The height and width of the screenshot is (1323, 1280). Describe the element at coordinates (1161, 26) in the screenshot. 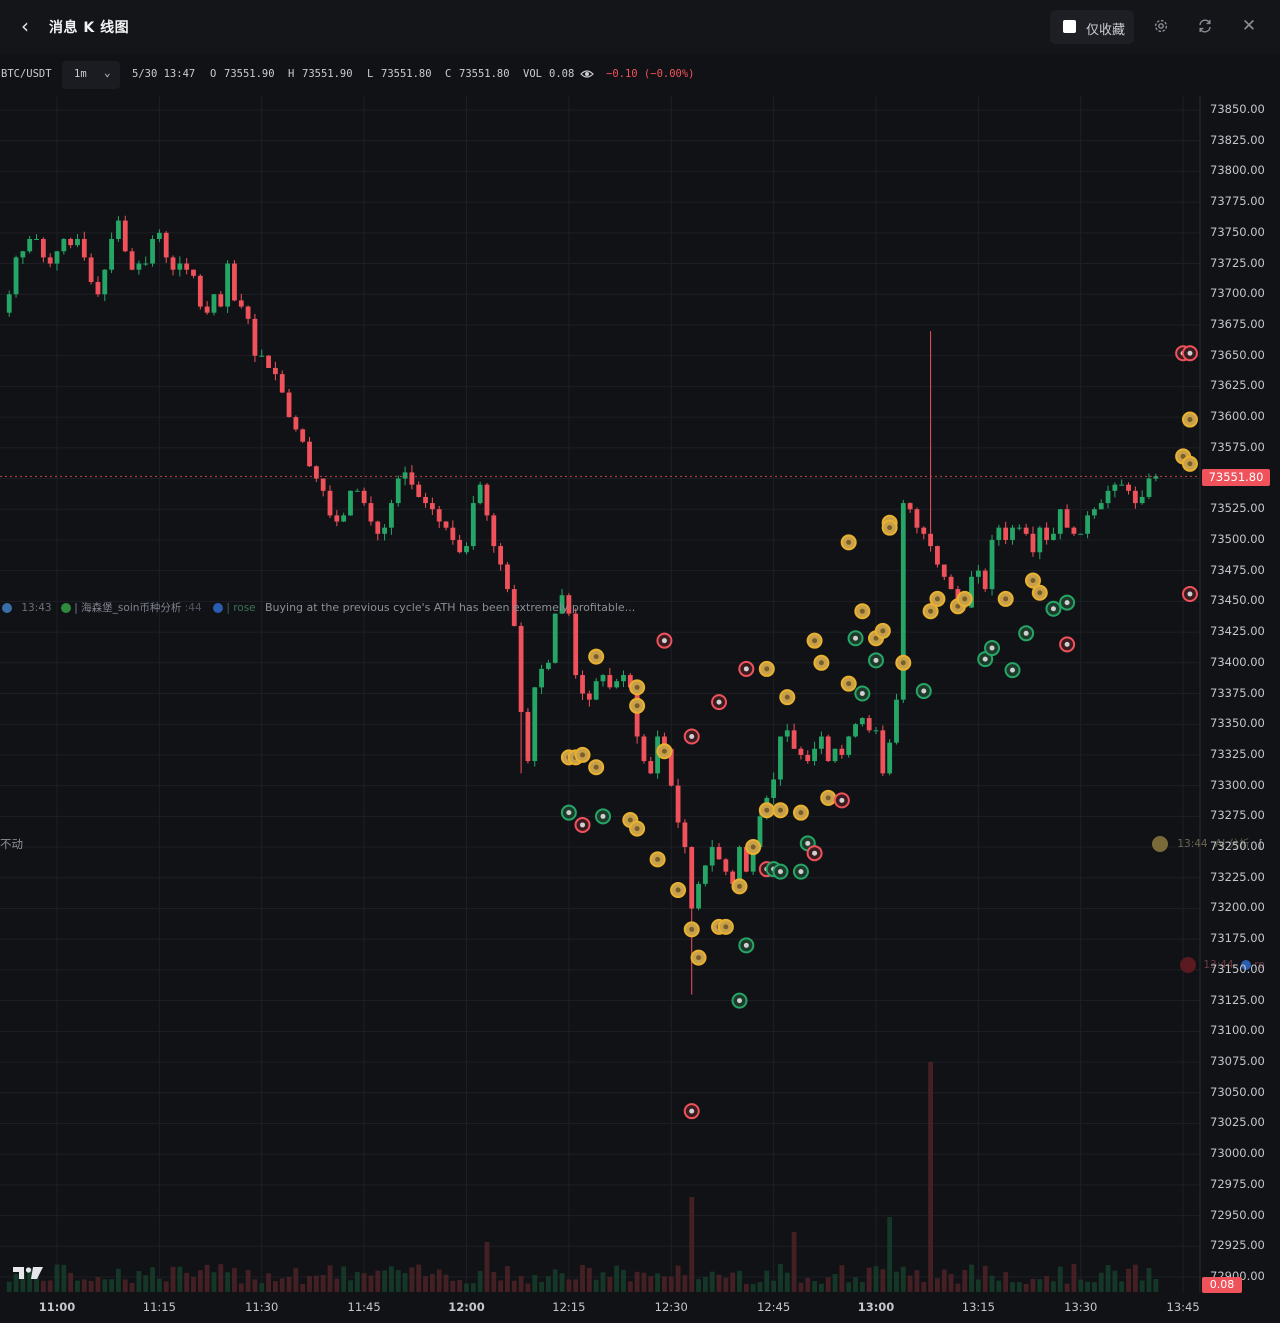

I see `settings-button` at that location.